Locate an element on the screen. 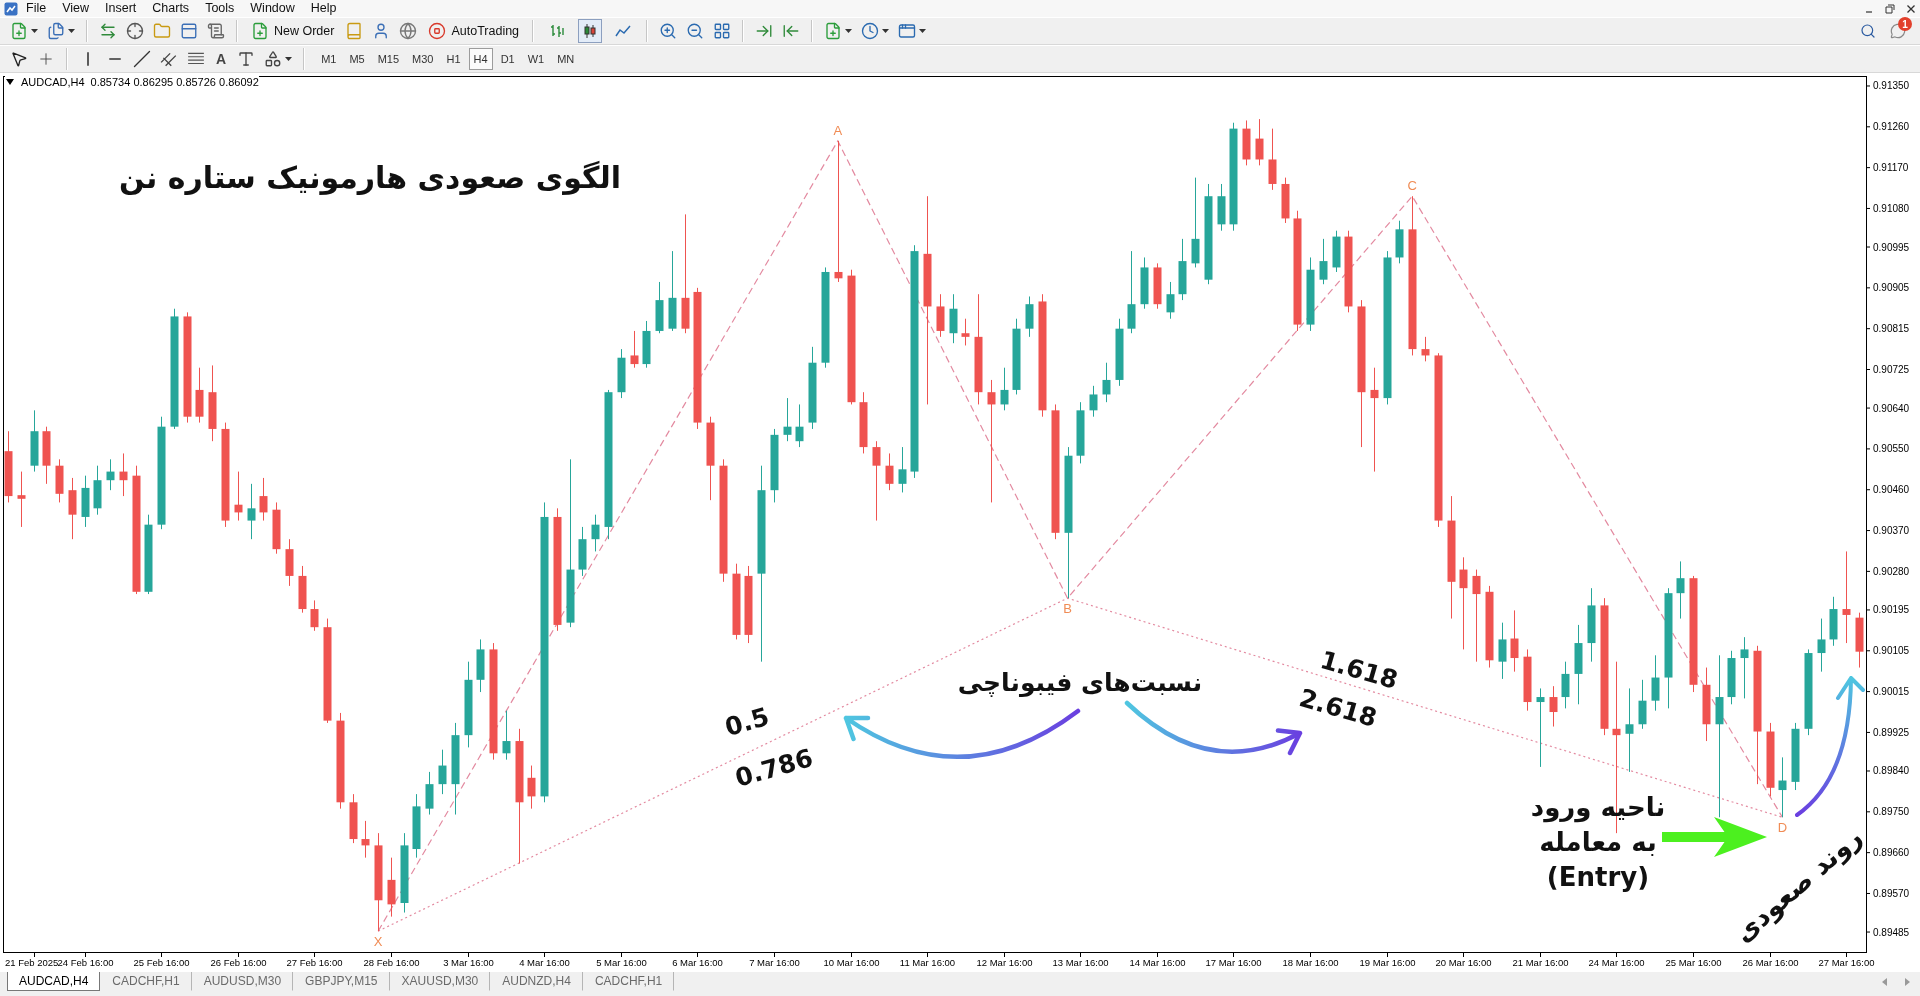  price-label: 0.89750 is located at coordinates (1891, 812).